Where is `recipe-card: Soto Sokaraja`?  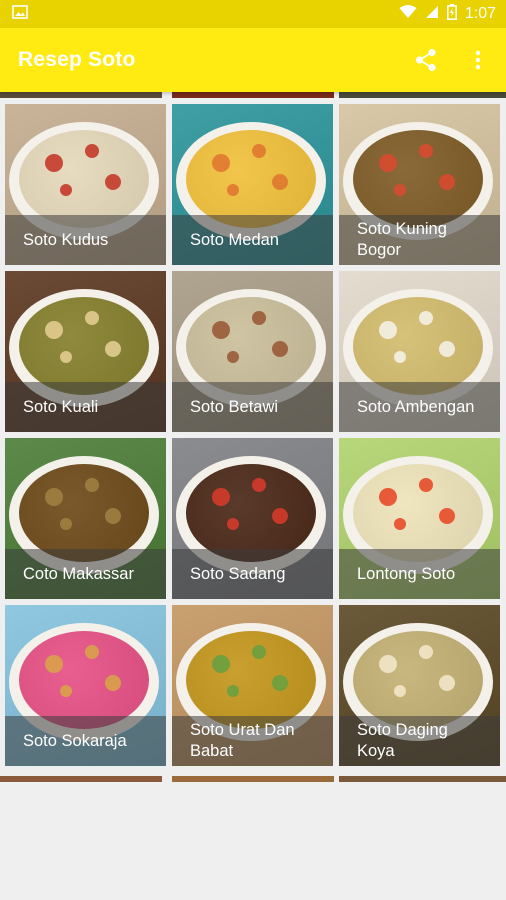
recipe-card: Soto Sokaraja is located at coordinates (85, 685).